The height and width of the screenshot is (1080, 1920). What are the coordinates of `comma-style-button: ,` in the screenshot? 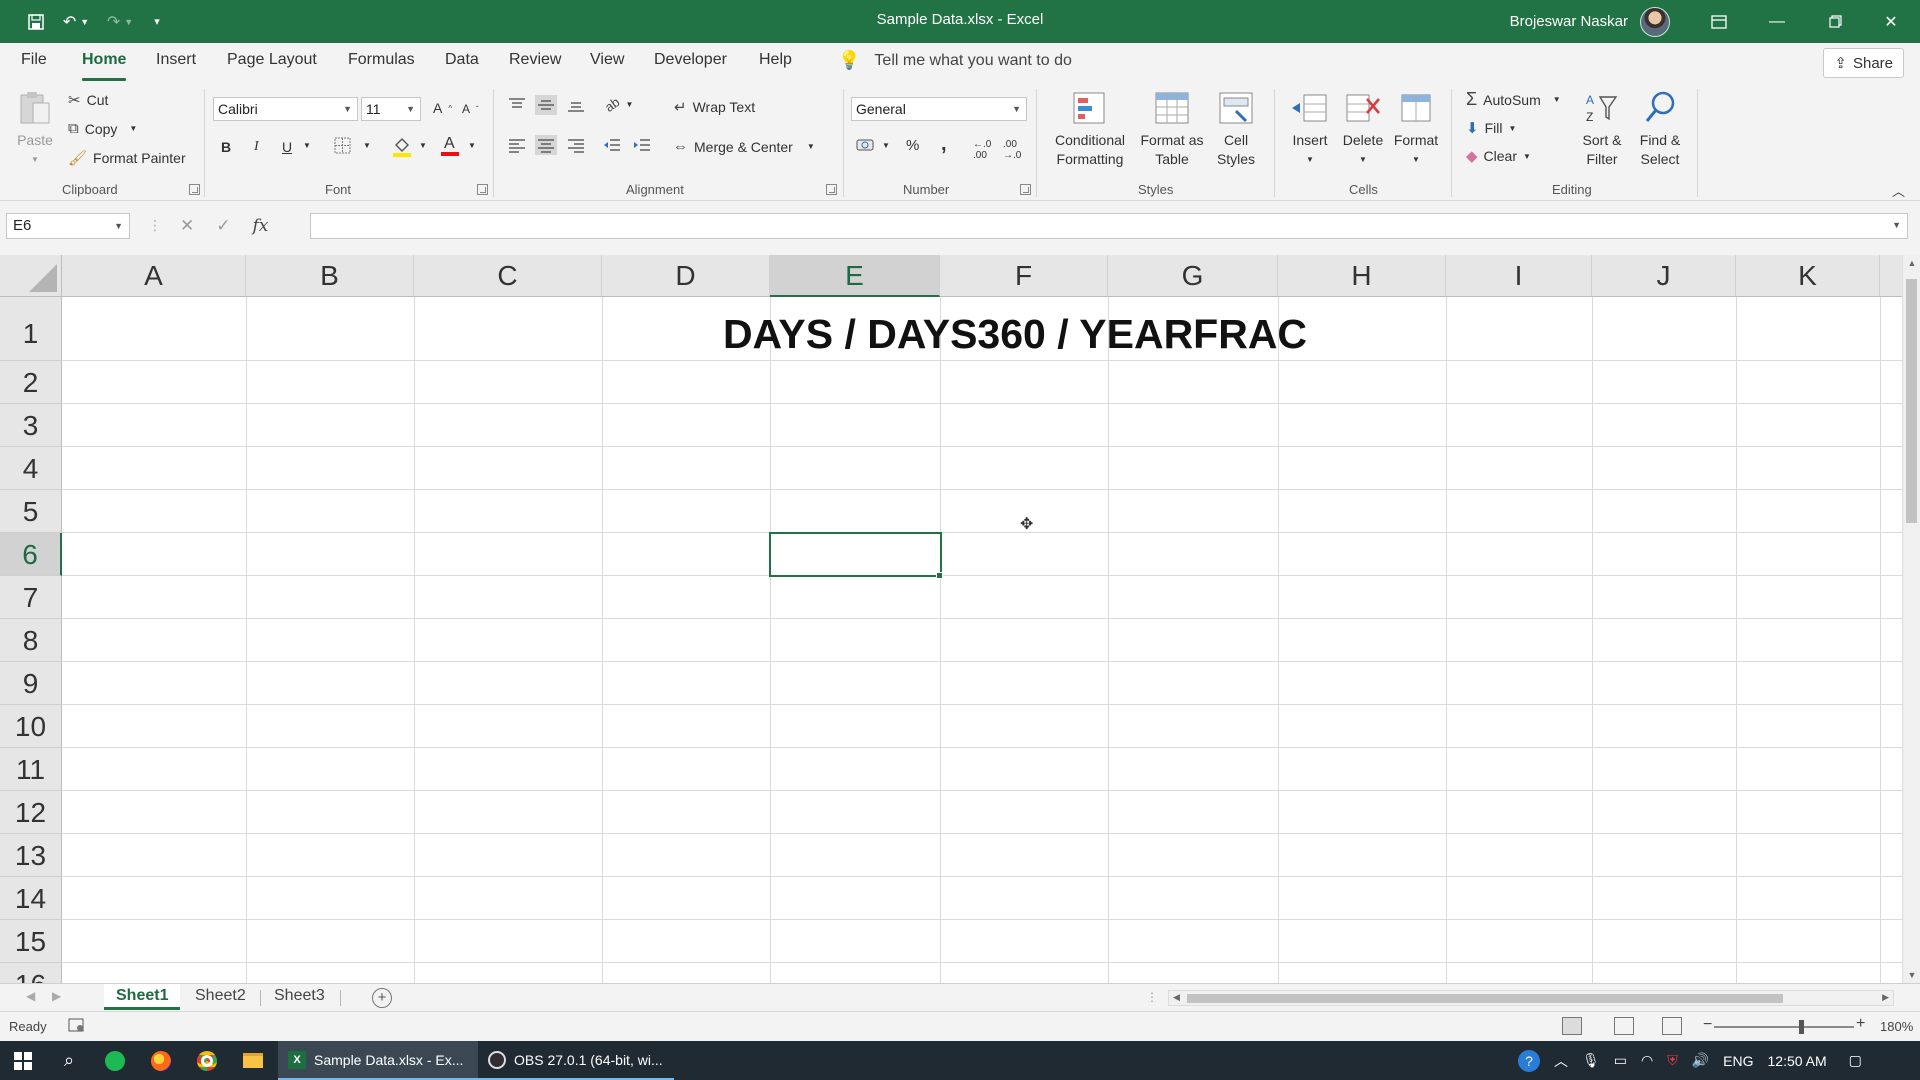 It's located at (944, 144).